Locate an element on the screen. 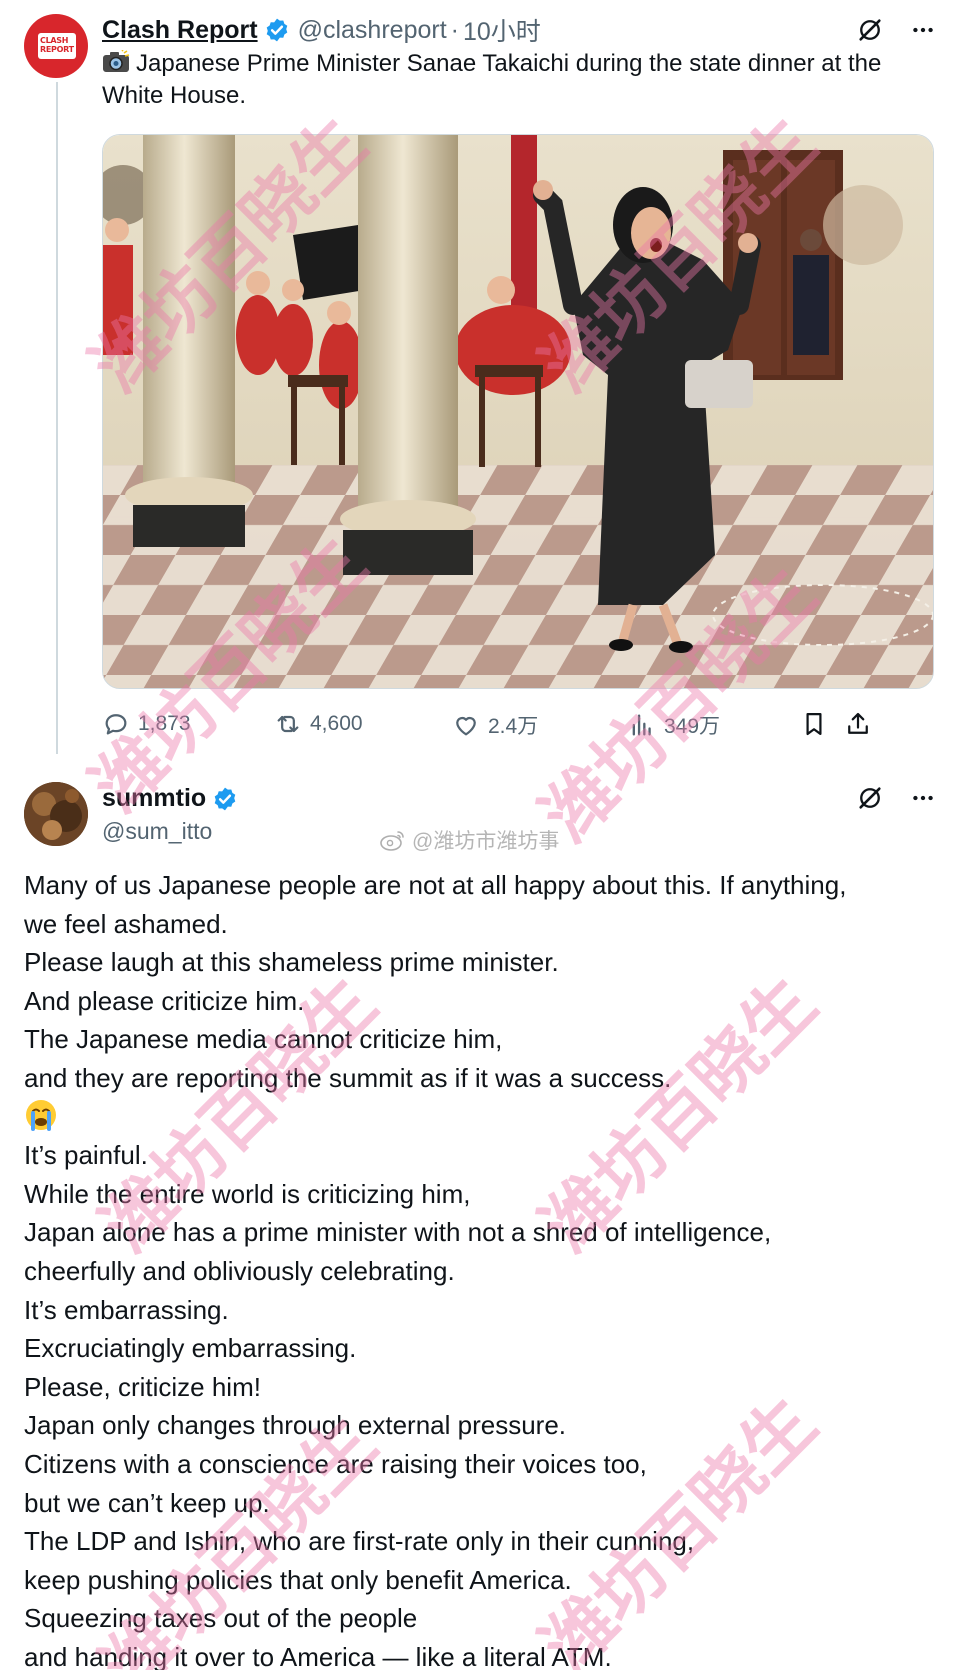 Image resolution: width=966 pixels, height=1670 pixels. text-line: It’s embarrassing. is located at coordinates (126, 1309).